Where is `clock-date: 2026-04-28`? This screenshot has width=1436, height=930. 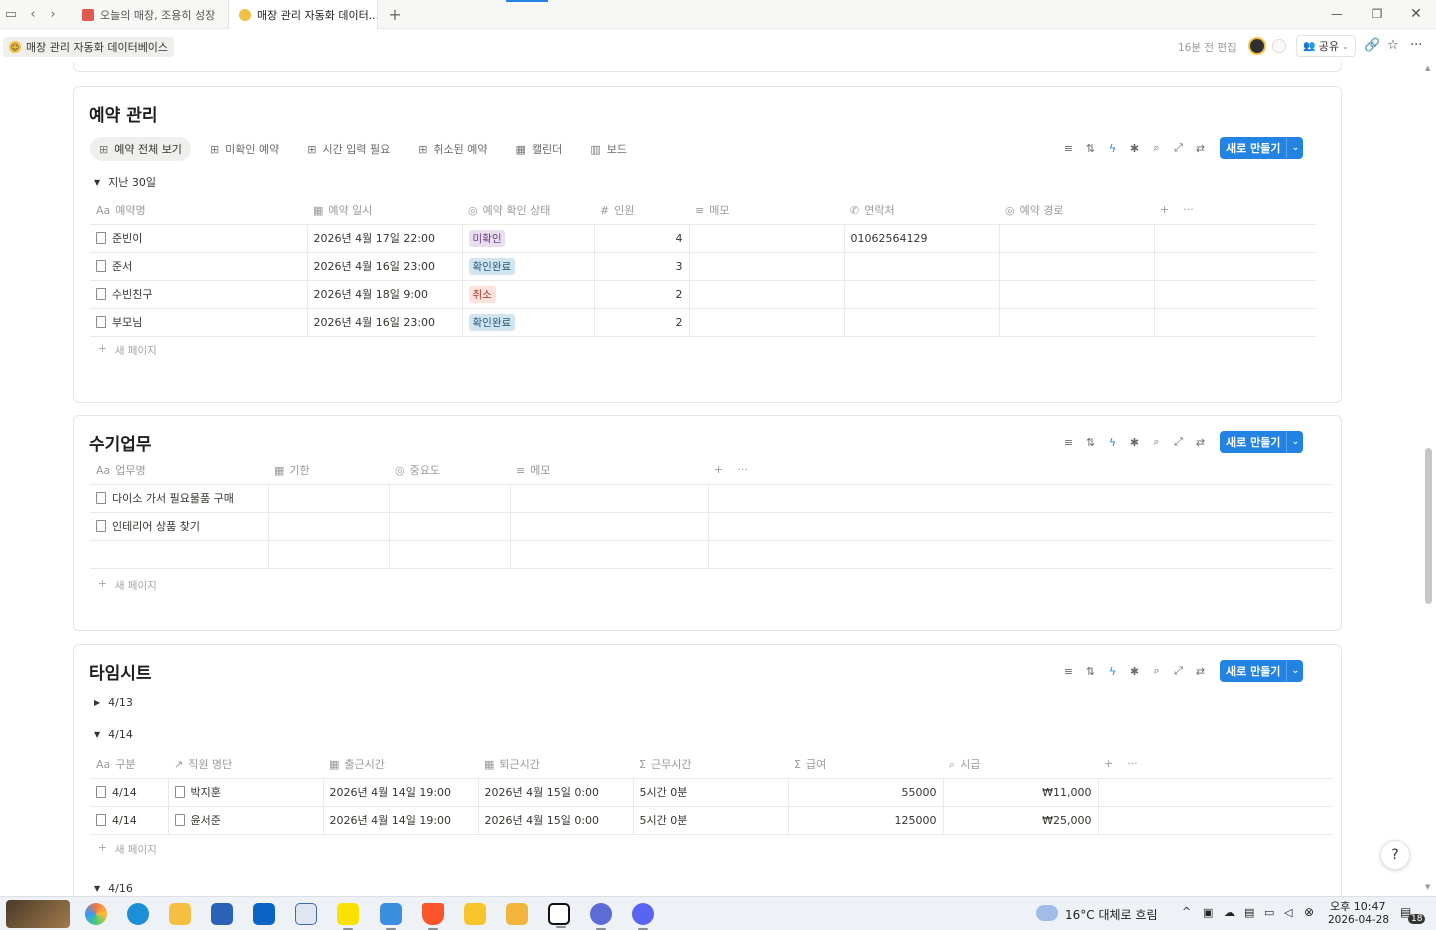 clock-date: 2026-04-28 is located at coordinates (1358, 920).